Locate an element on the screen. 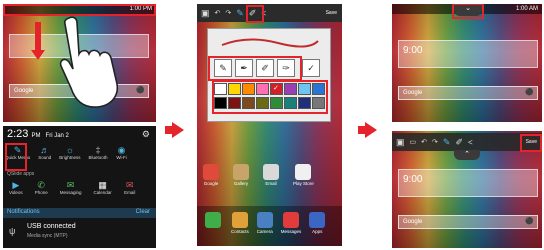  qslide-app-label: Phone is located at coordinates (41, 192).